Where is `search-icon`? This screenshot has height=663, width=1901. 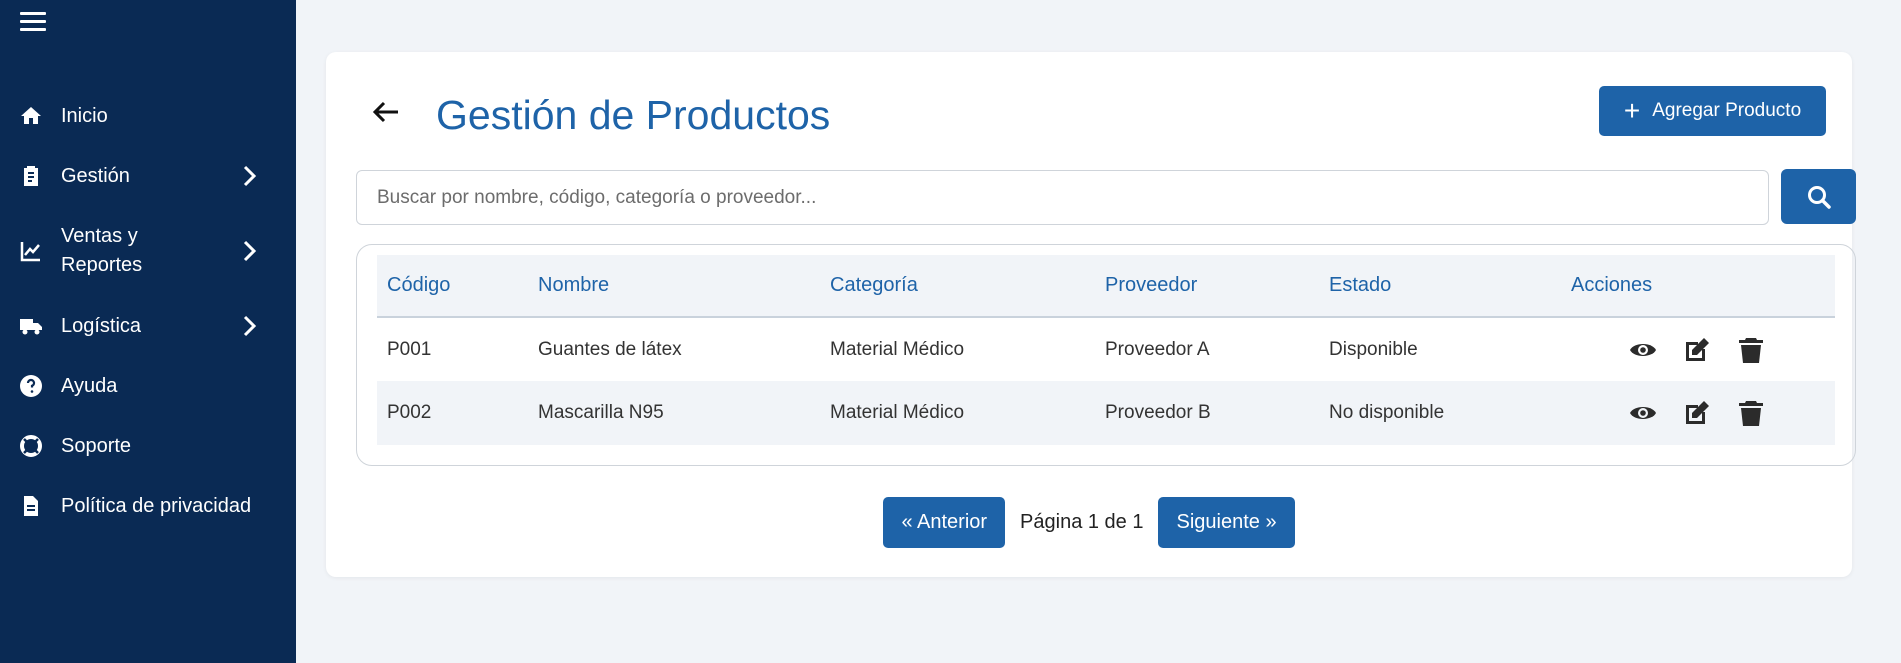
search-icon is located at coordinates (1819, 197).